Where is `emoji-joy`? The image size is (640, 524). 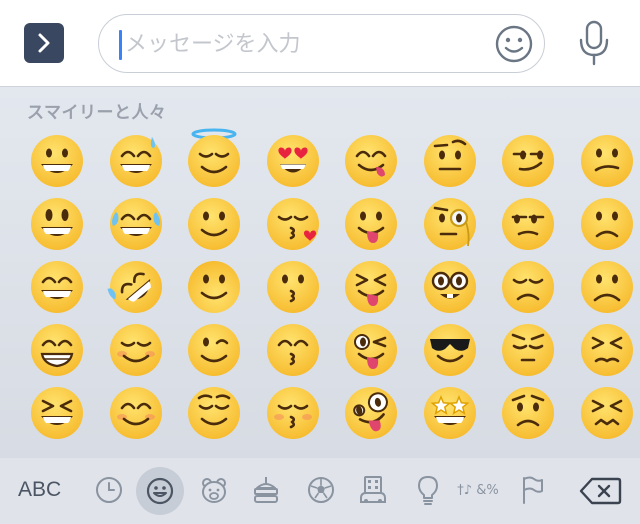 emoji-joy is located at coordinates (136, 223).